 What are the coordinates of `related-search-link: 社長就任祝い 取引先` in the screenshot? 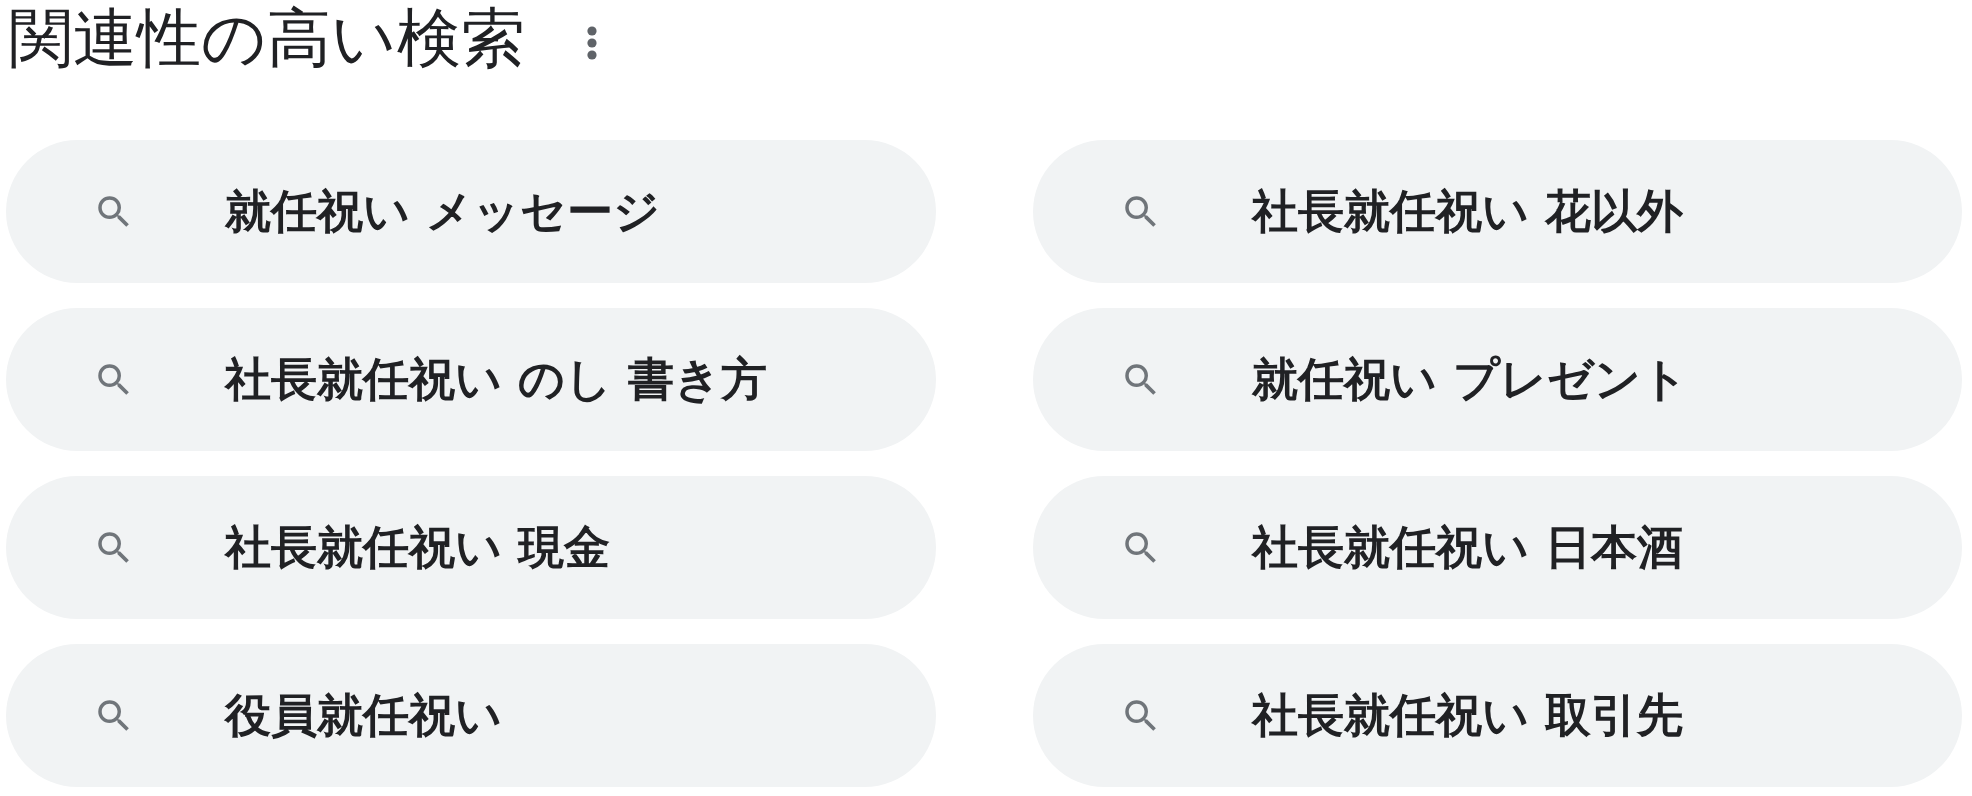 It's located at (1497, 715).